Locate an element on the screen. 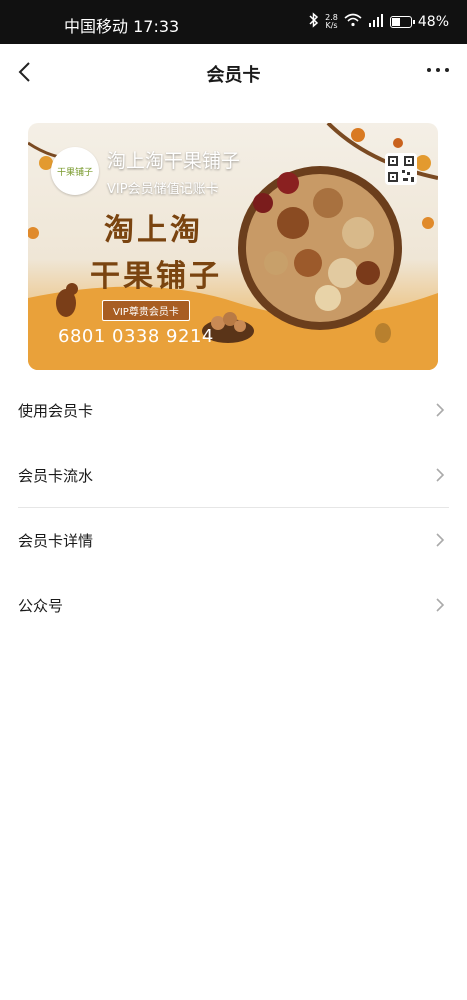 This screenshot has width=467, height=1000. vip-ribbon: VIP尊贵会员卡 is located at coordinates (146, 310).